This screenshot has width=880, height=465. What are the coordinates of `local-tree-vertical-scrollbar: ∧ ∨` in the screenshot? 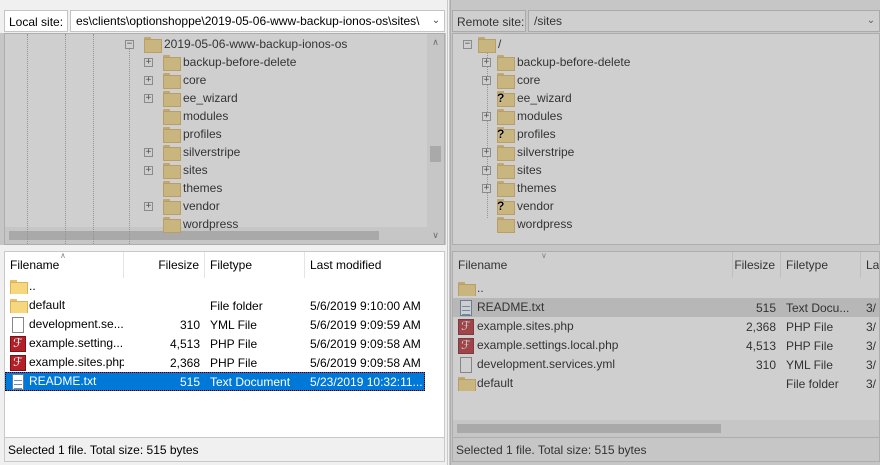 It's located at (435, 139).